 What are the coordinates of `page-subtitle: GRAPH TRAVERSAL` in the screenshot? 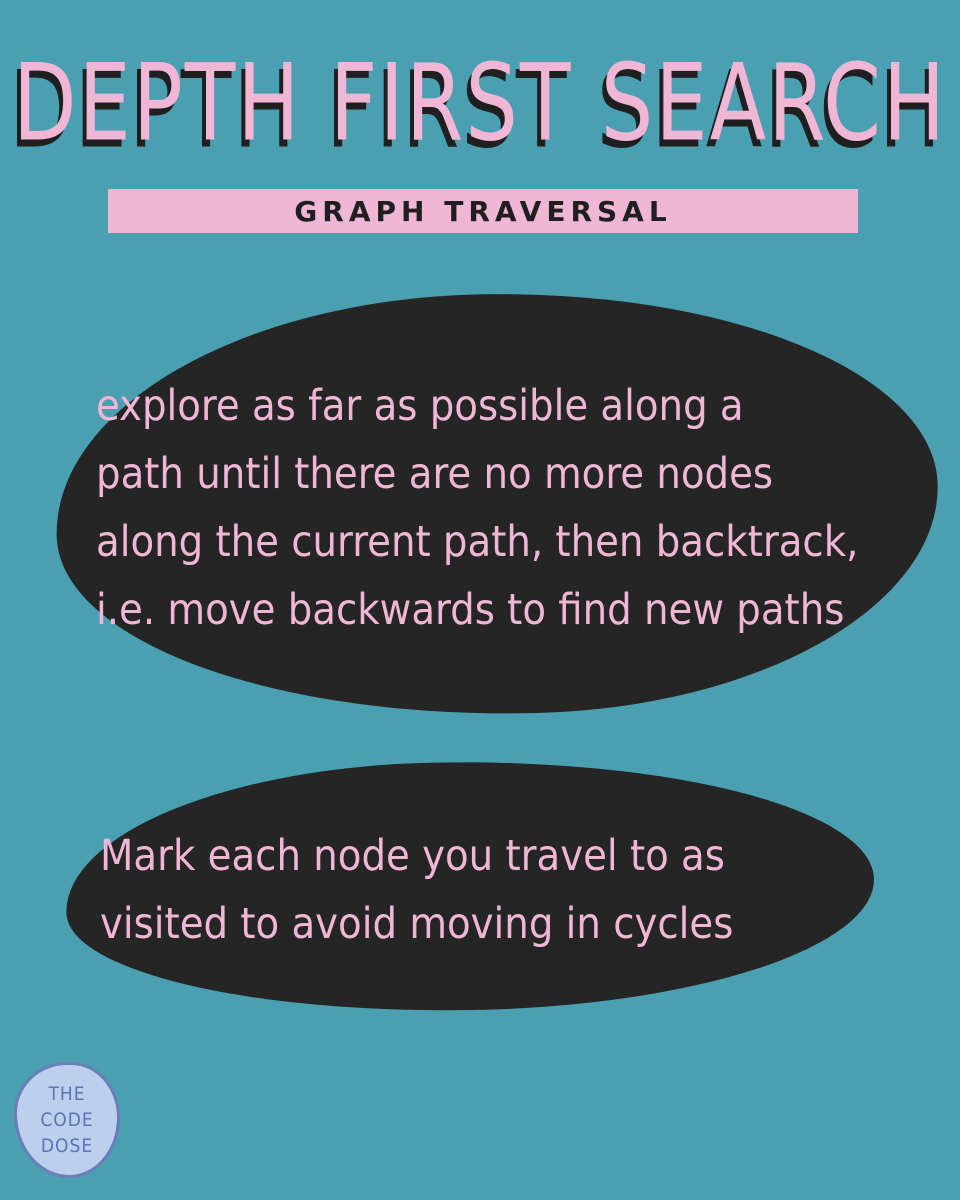 It's located at (483, 211).